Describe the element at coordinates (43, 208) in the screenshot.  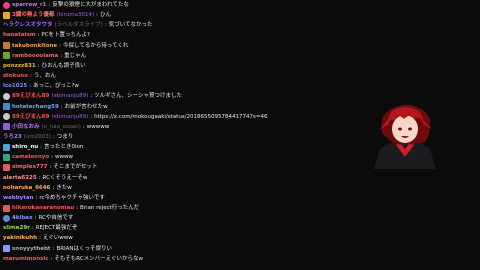
I see `chat-username: hikarokanaranomau` at that location.